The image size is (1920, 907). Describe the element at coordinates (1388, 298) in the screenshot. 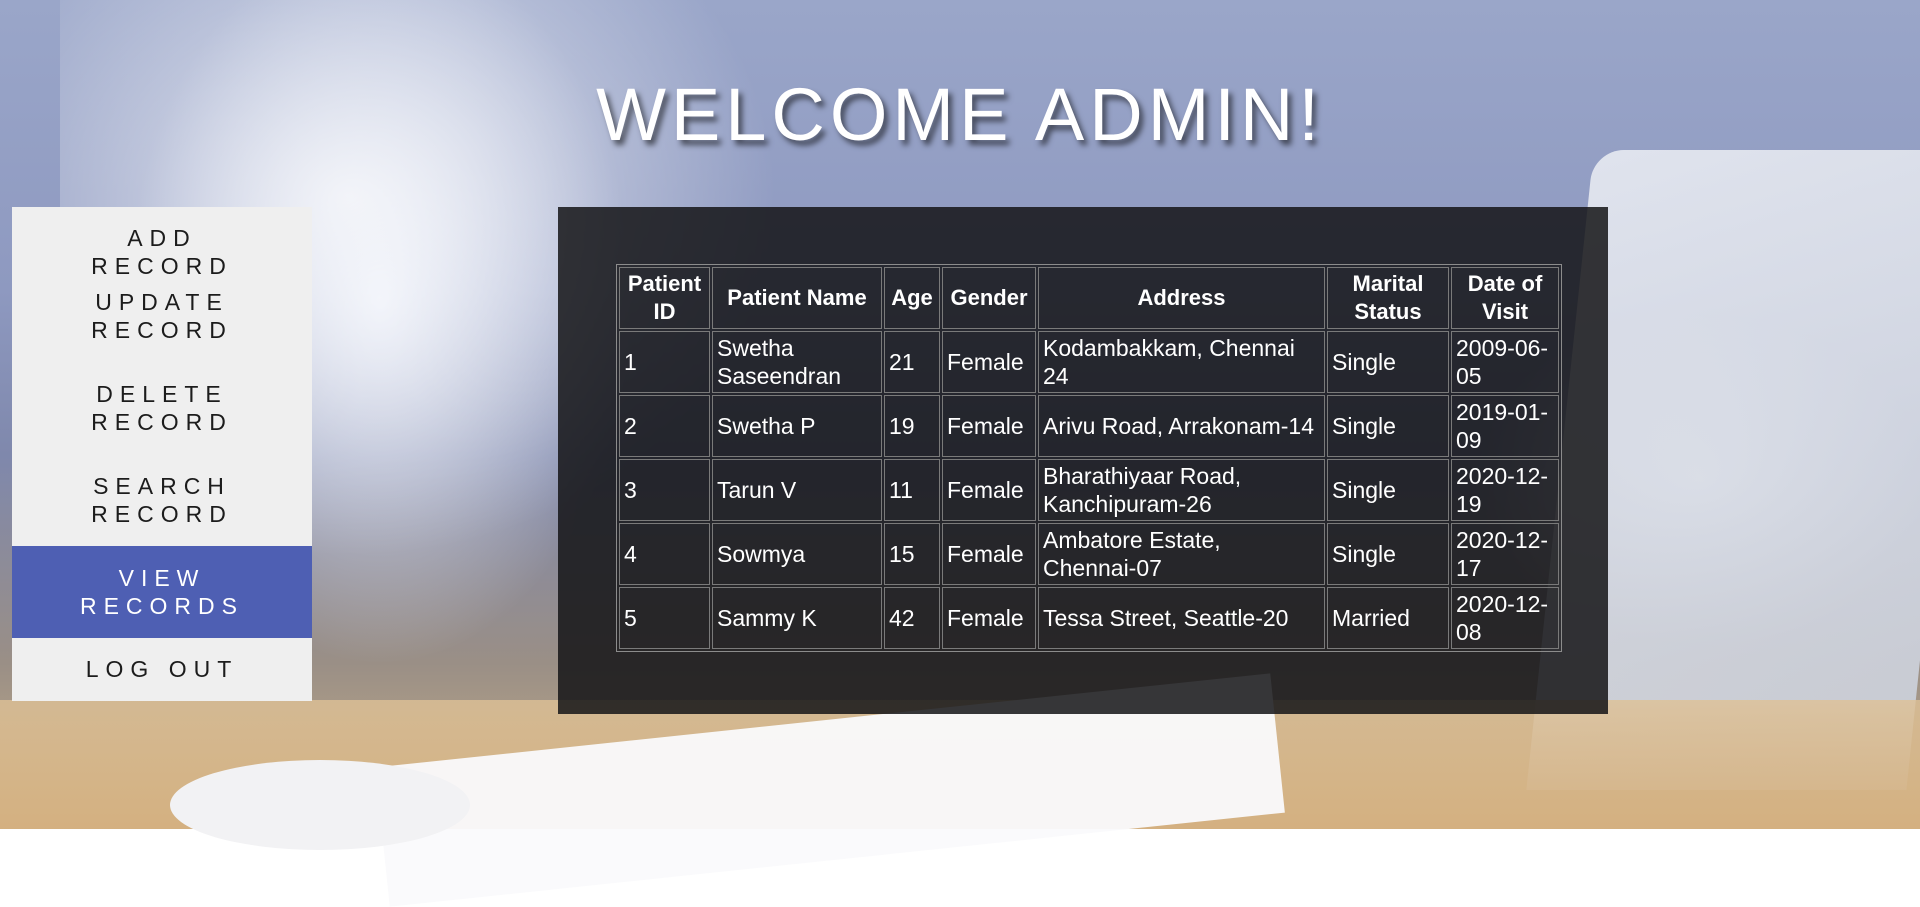

I see `column-header-marital-status: Marital Status` at that location.